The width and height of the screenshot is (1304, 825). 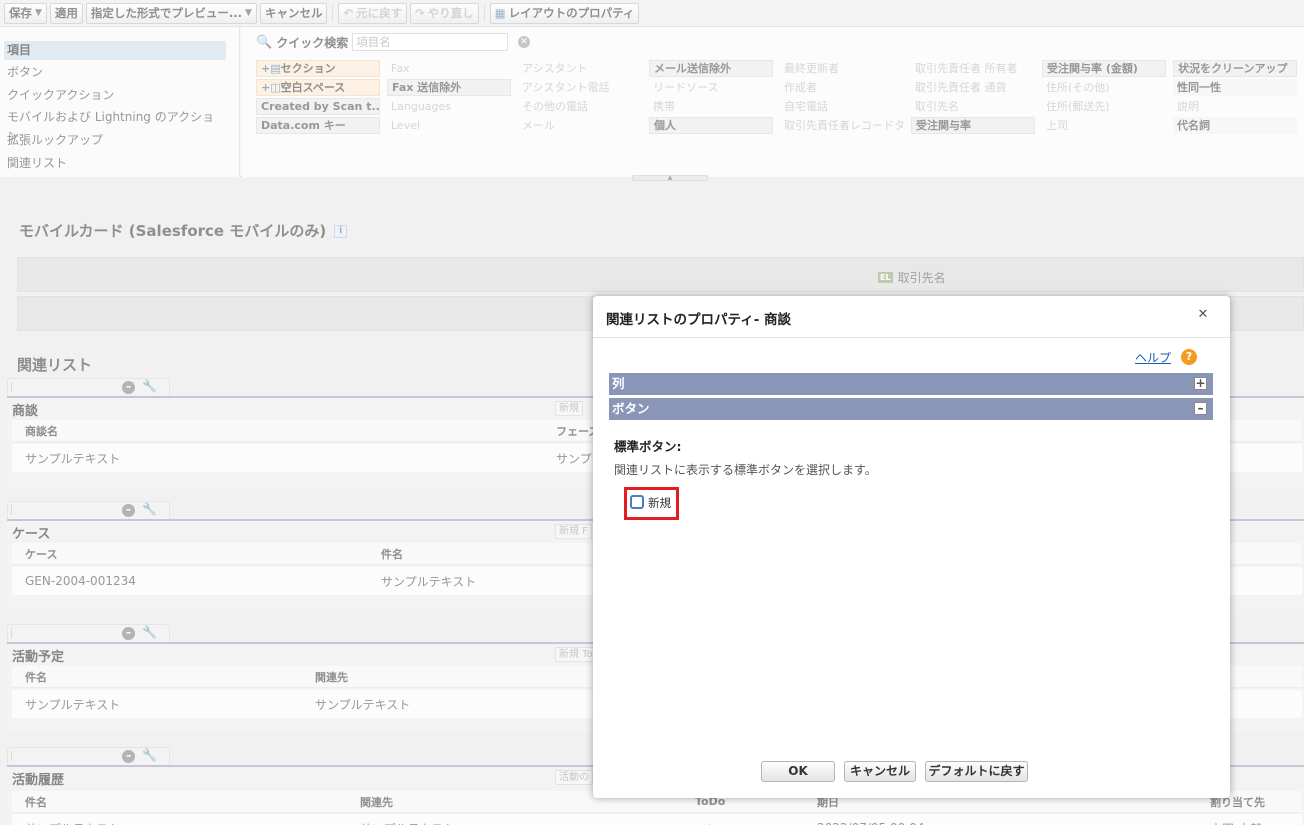 What do you see at coordinates (637, 502) in the screenshot?
I see `new-button-checkbox` at bounding box center [637, 502].